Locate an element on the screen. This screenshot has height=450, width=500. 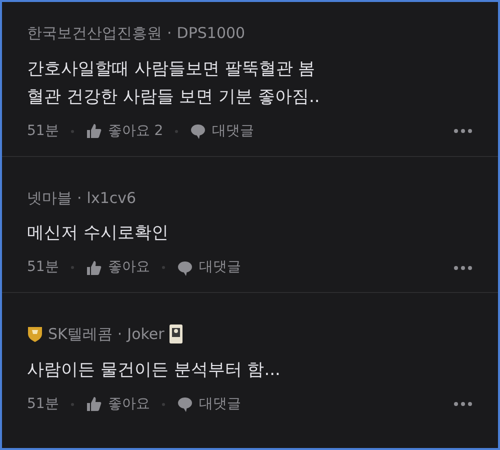
company-name: SK텔레콤 is located at coordinates (80, 334).